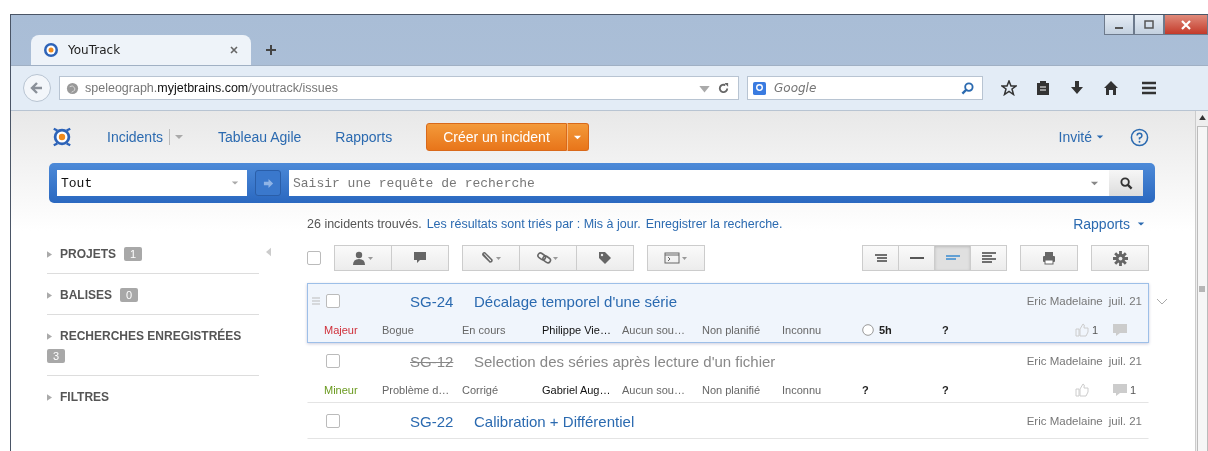 The height and width of the screenshot is (451, 1208). I want to click on command-button, so click(676, 258).